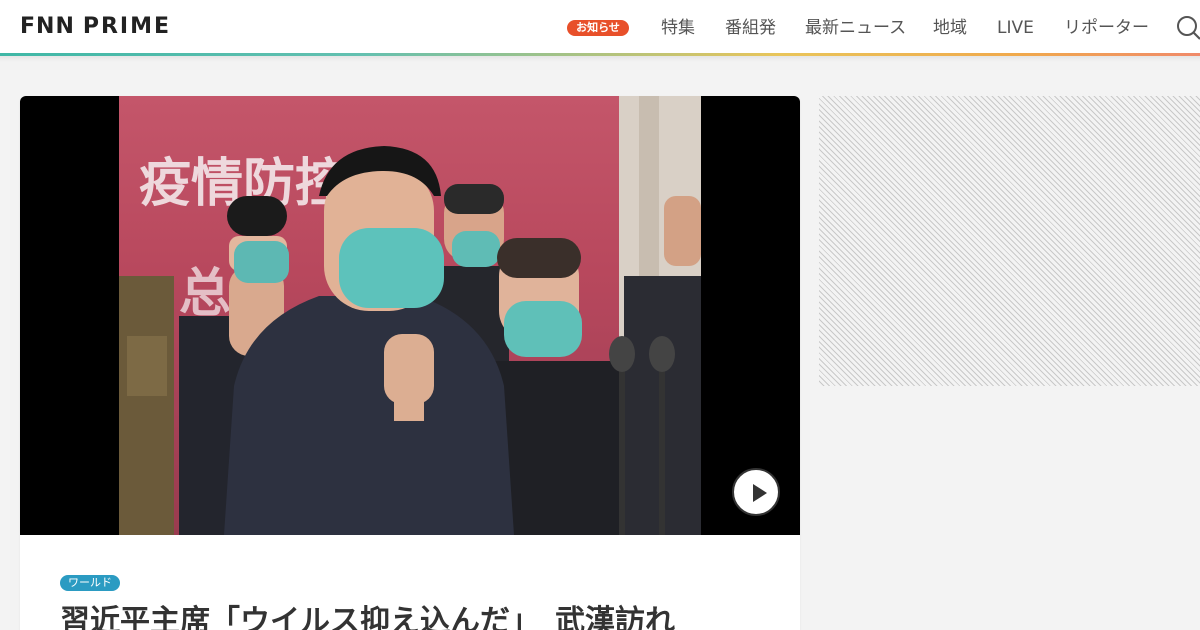 The height and width of the screenshot is (630, 1200). I want to click on notice-badge: お知らせ, so click(598, 28).